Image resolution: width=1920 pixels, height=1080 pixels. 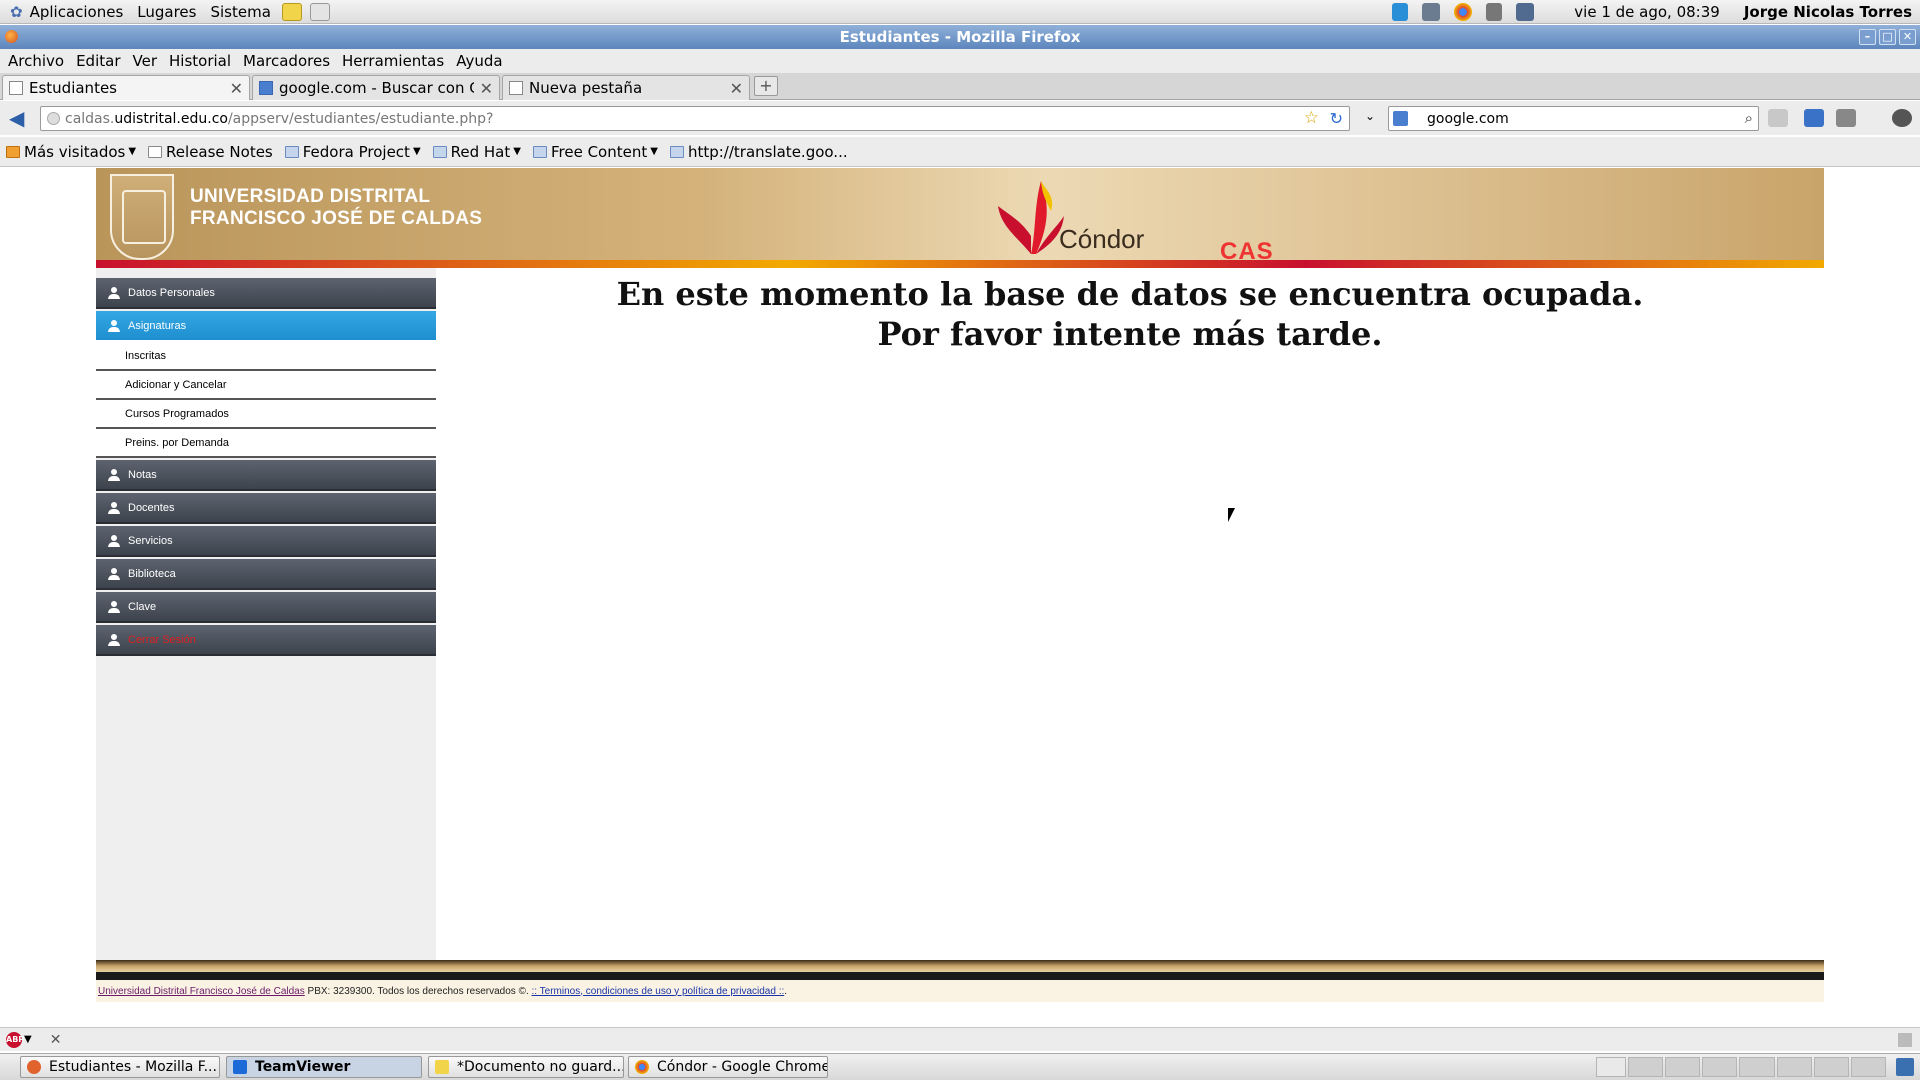 What do you see at coordinates (393, 61) in the screenshot?
I see `menu-herramientas: Herramientas` at bounding box center [393, 61].